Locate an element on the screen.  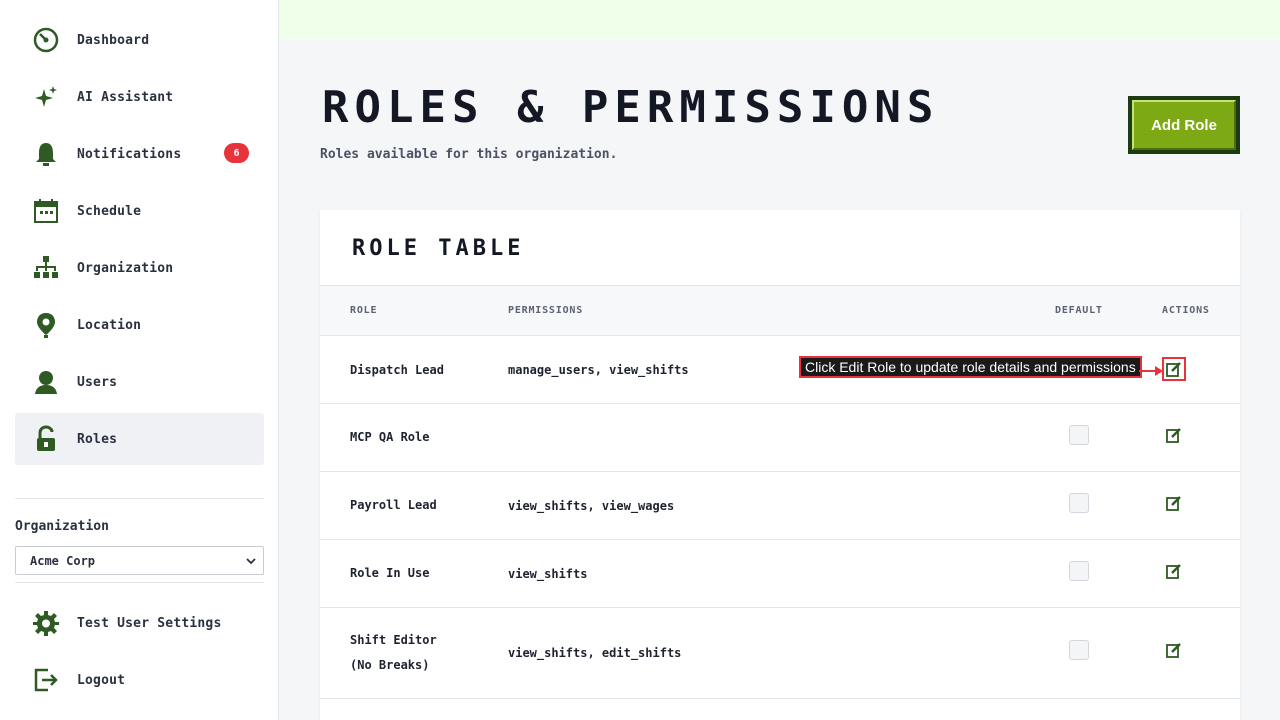
sparkle-icon is located at coordinates (46, 97).